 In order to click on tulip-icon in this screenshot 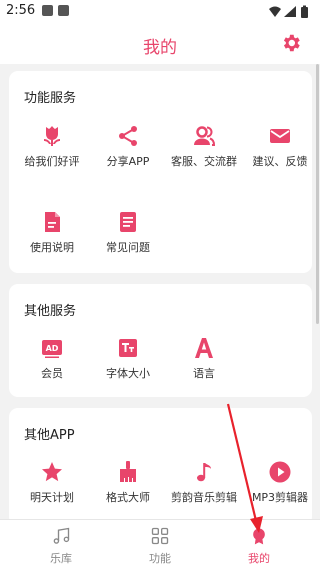, I will do `click(52, 136)`.